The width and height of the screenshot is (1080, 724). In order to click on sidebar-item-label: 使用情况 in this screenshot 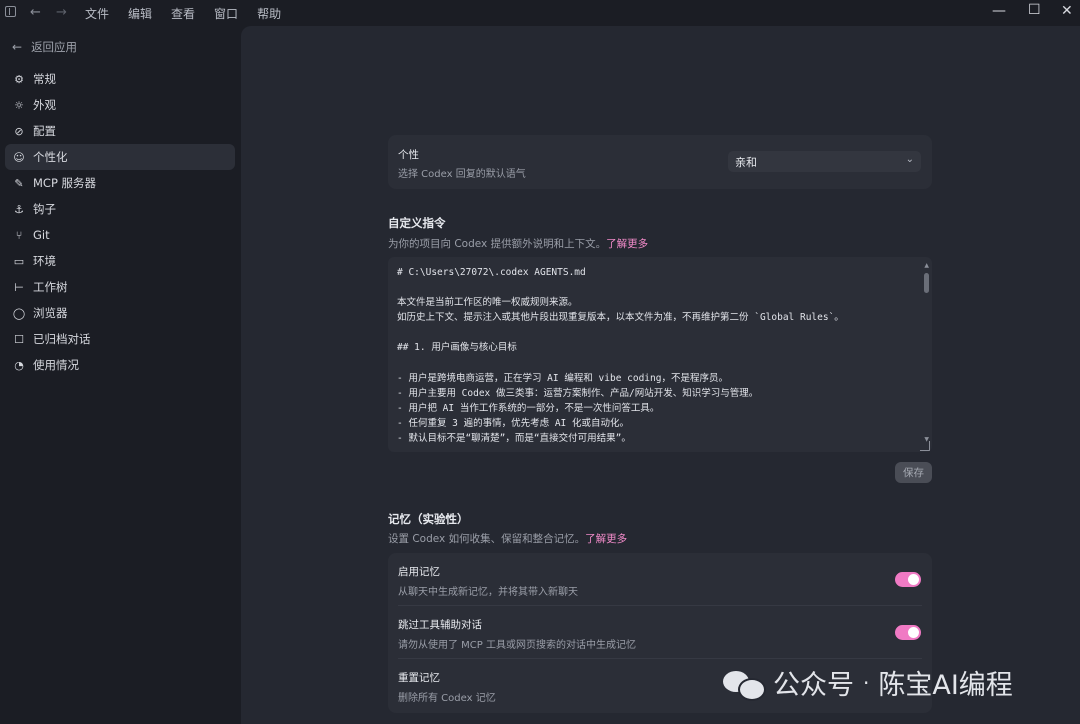, I will do `click(56, 365)`.